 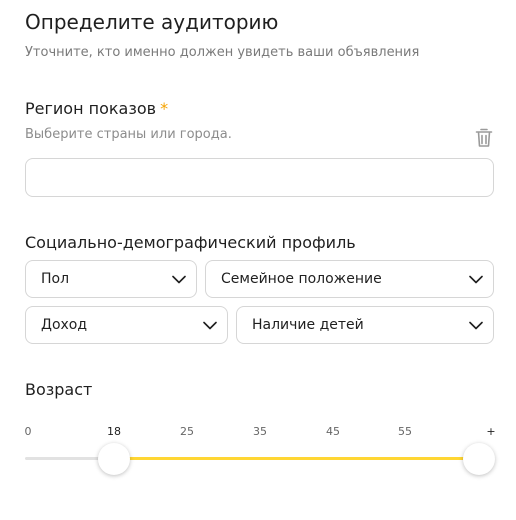 I want to click on profile-section-heading: Социально-демографический профиль, so click(x=190, y=242).